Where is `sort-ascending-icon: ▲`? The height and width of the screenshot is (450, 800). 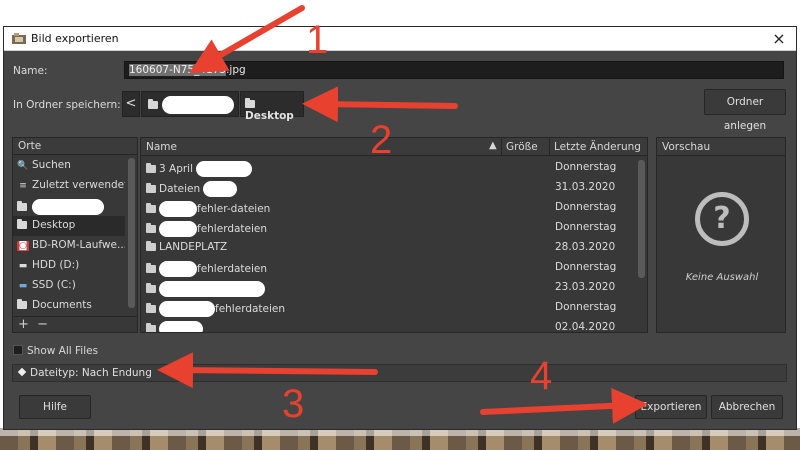
sort-ascending-icon: ▲ is located at coordinates (493, 145).